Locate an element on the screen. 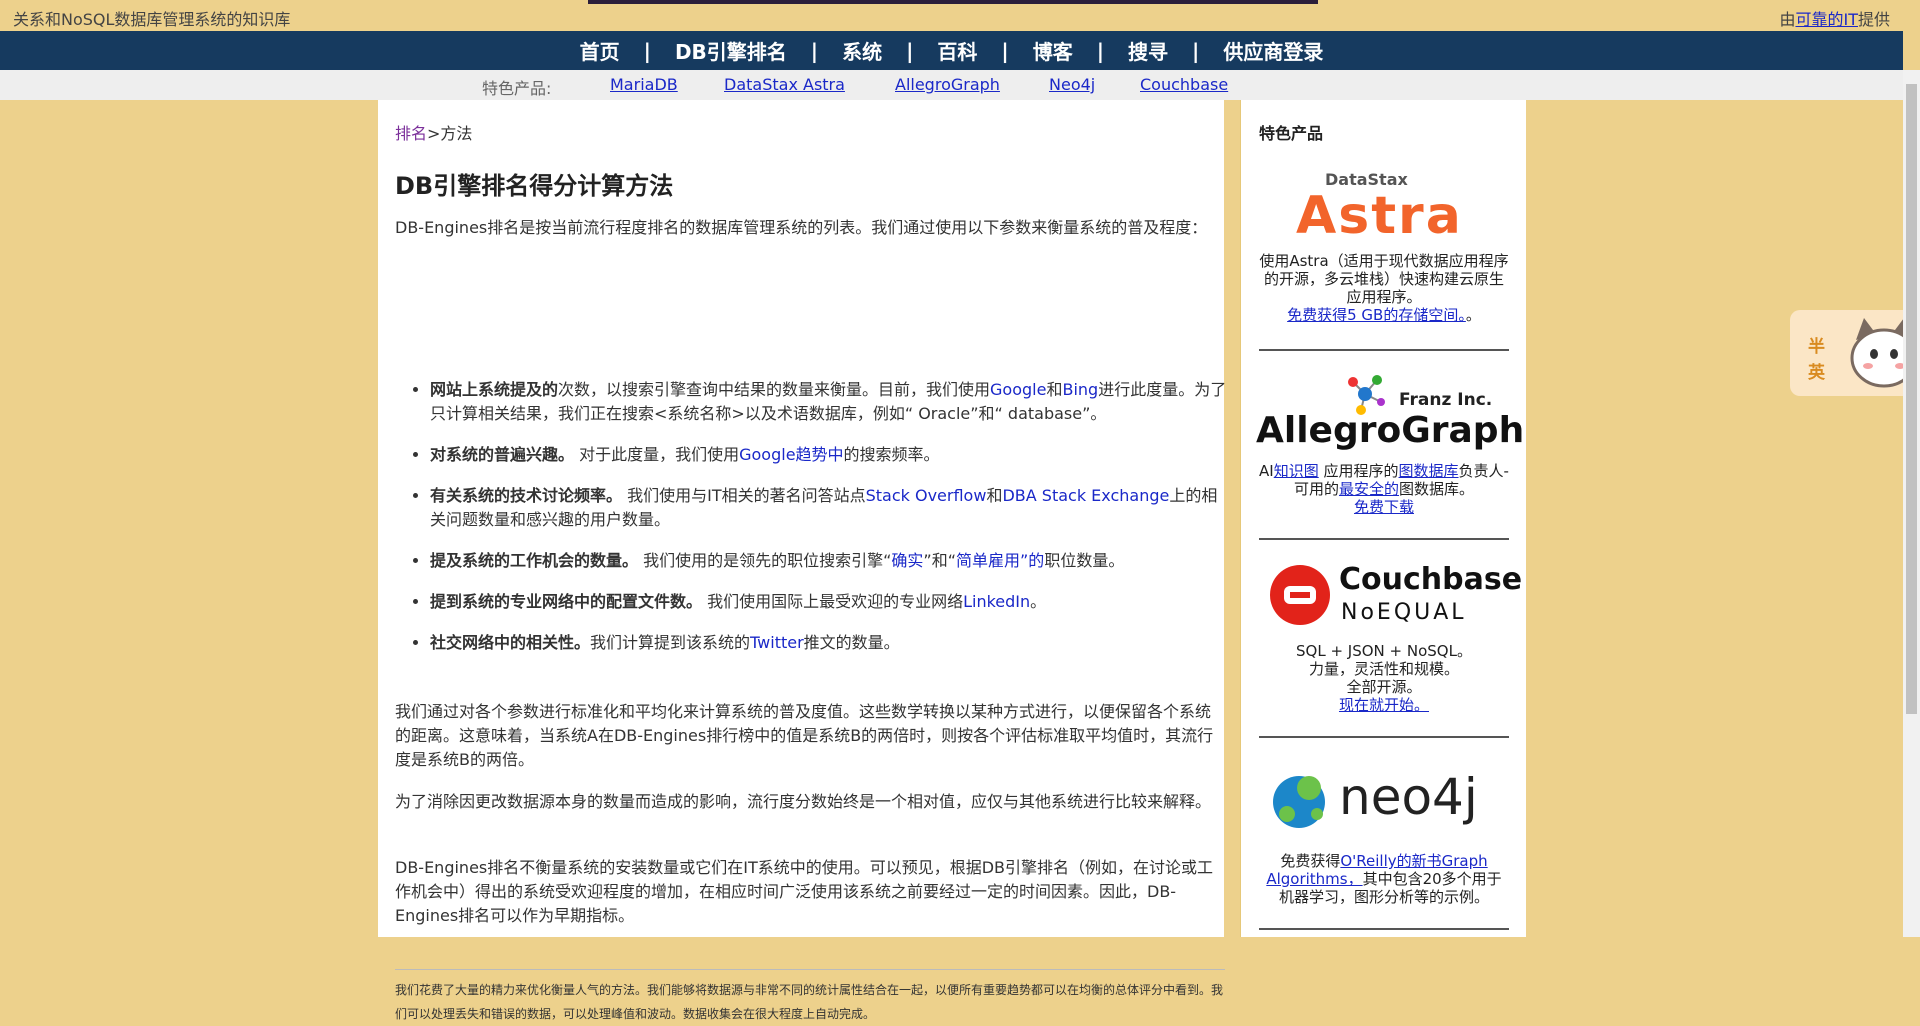  site-tagline: 关系和NoSQL数据库管理系统的知识库 is located at coordinates (152, 19).